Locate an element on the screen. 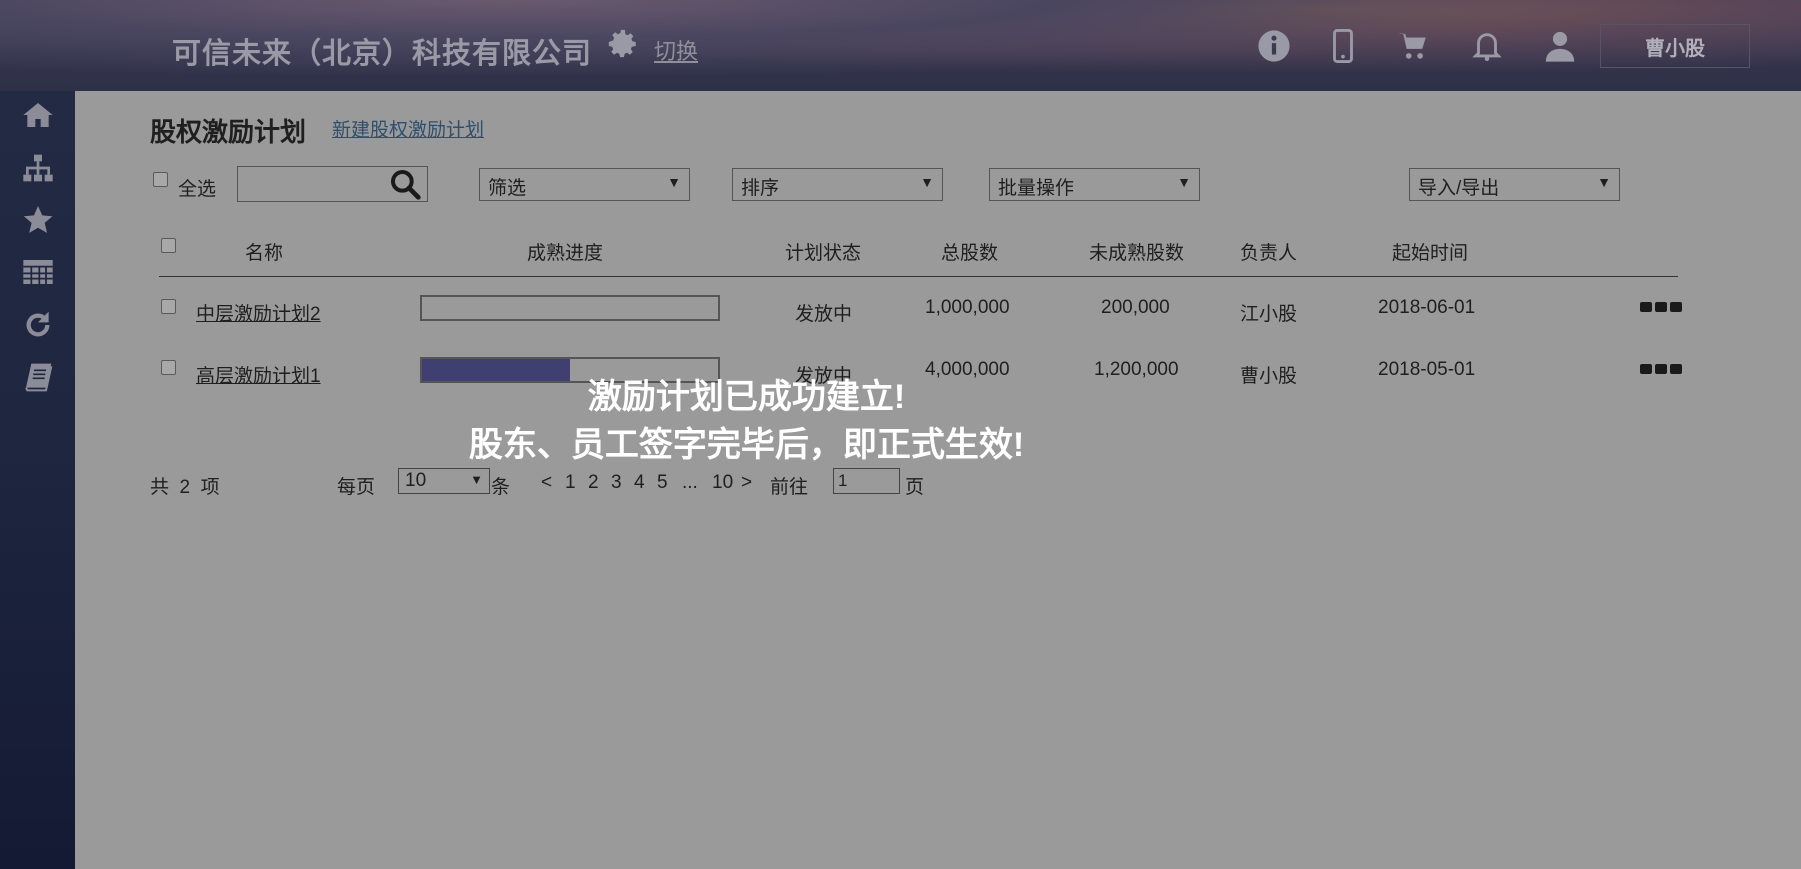  mobile-phone-icon is located at coordinates (1343, 46).